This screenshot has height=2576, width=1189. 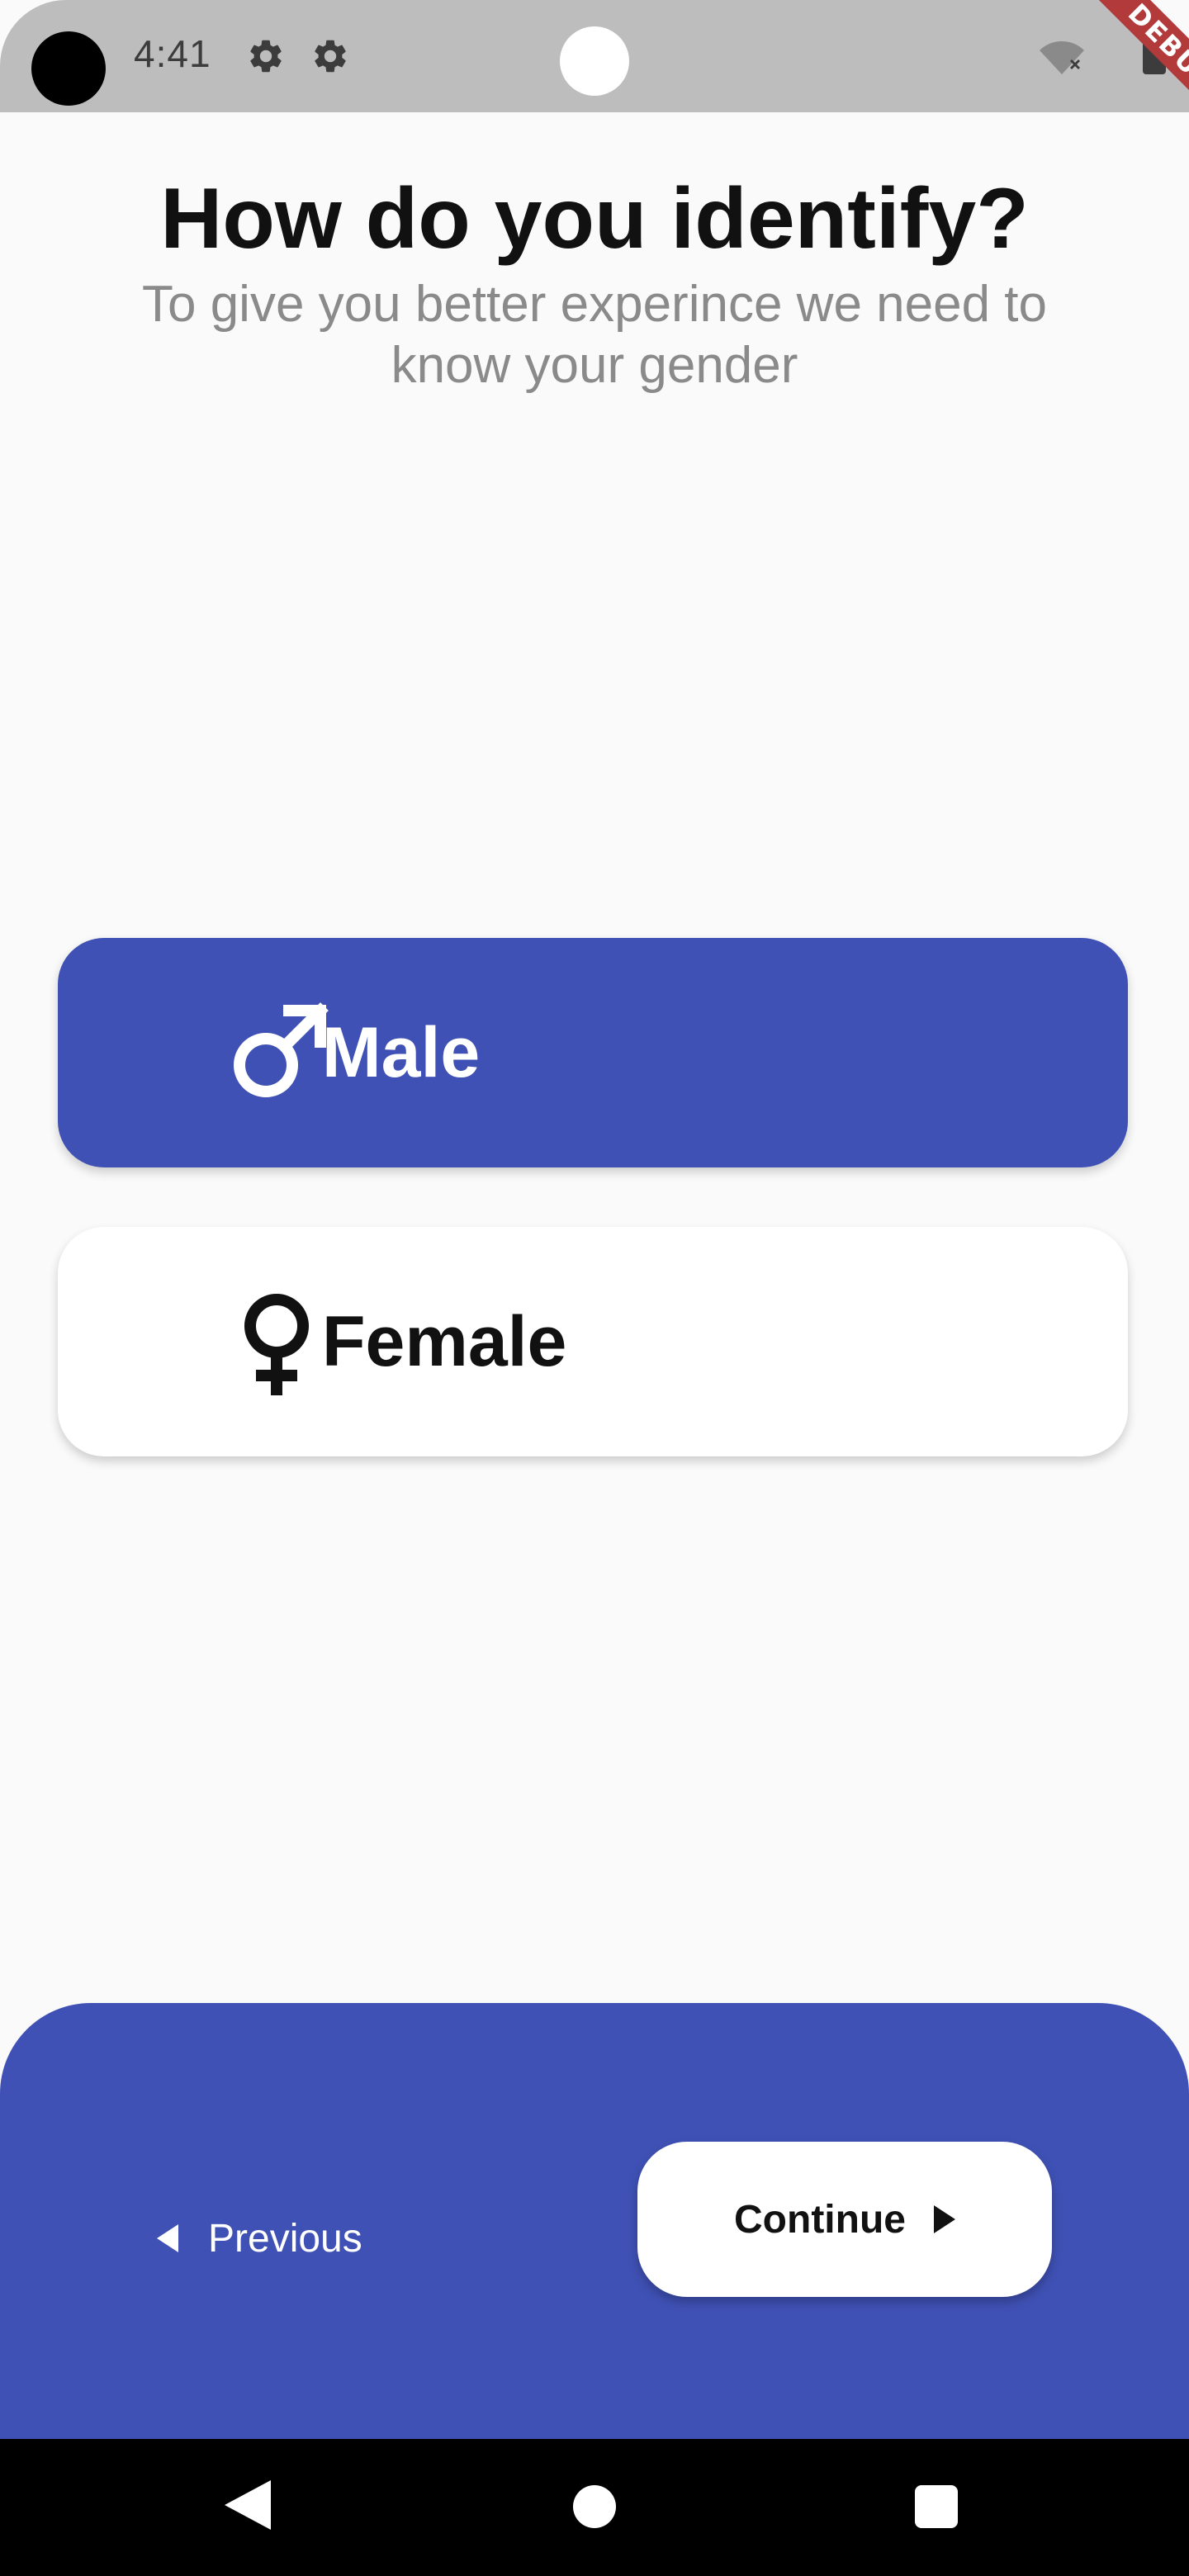 I want to click on gender-option-female: Female, so click(x=593, y=1341).